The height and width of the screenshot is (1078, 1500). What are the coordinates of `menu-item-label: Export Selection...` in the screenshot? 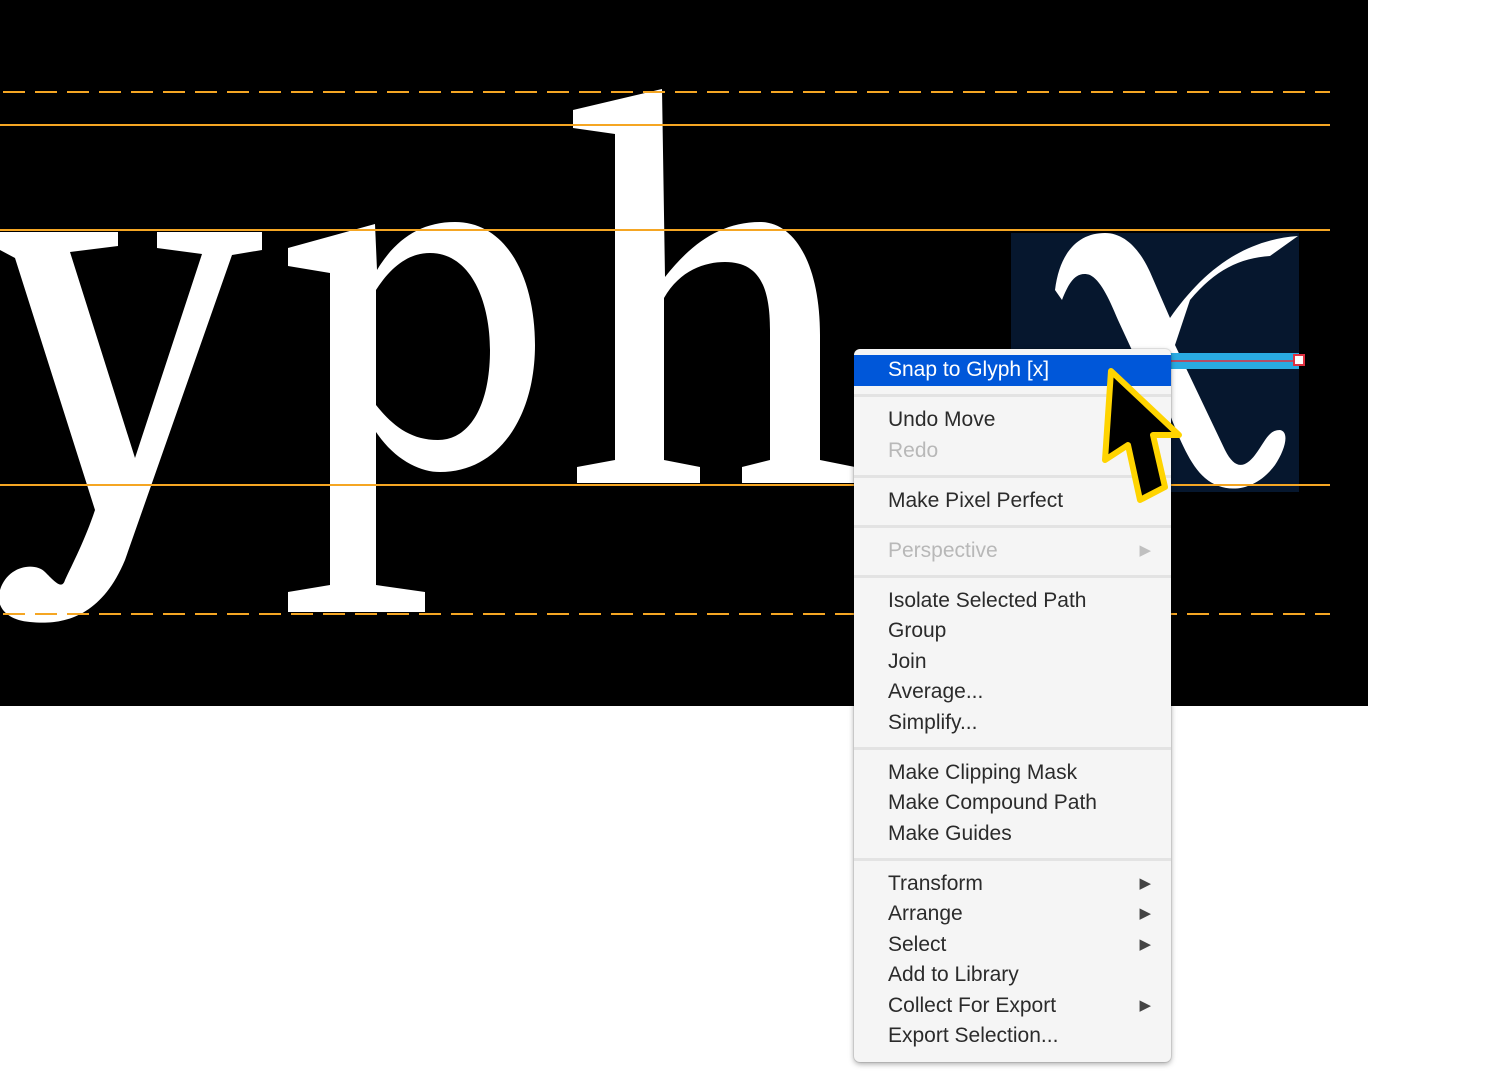 It's located at (973, 1035).